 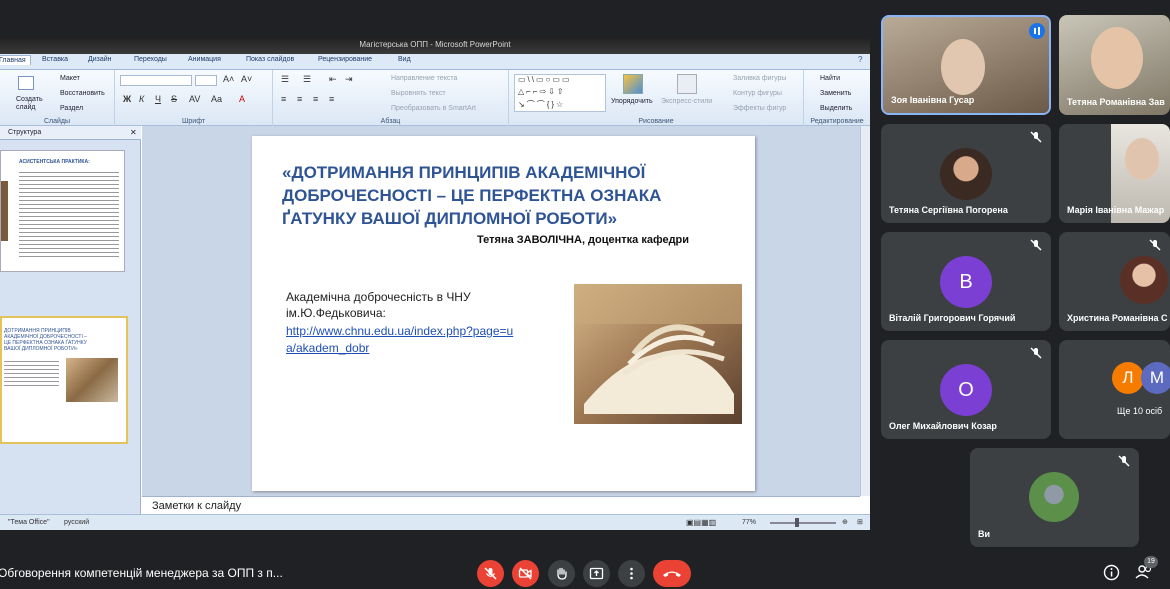 I want to click on academic-integrity-link: a/akadem_dobr, so click(x=327, y=348).